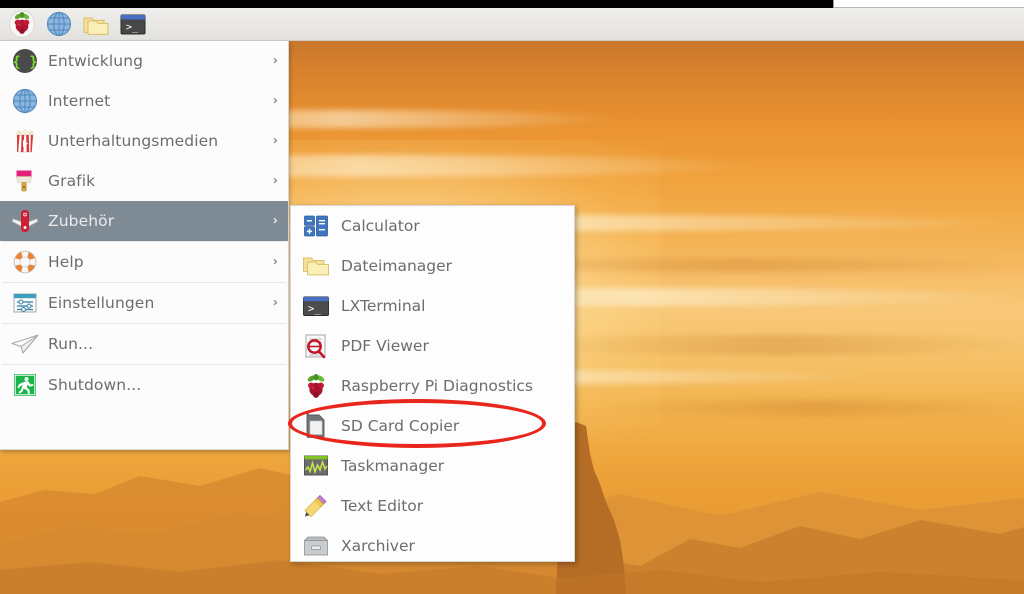 The image size is (1024, 594). I want to click on submenu-item-label: Dateimanager, so click(397, 266).